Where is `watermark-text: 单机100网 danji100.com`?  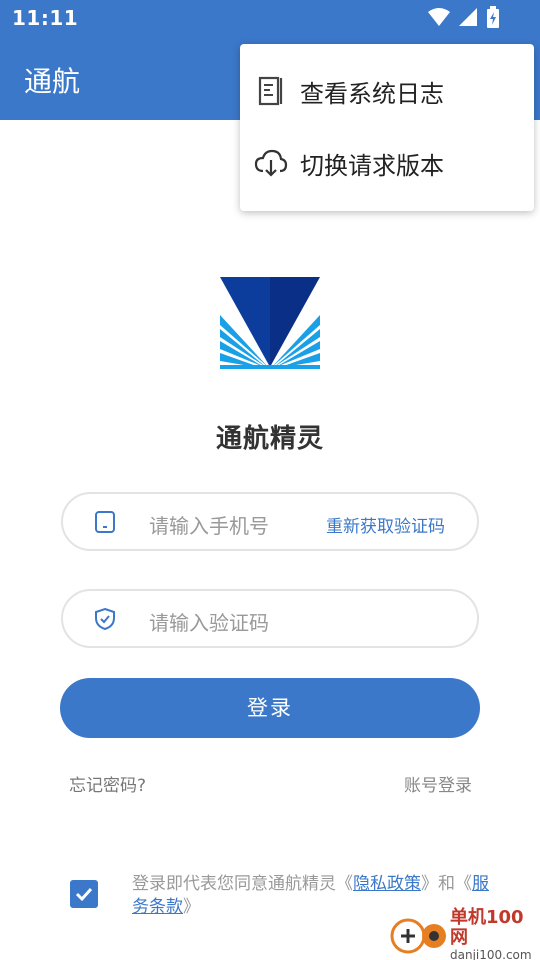
watermark-text: 单机100网 danji100.com is located at coordinates (493, 934).